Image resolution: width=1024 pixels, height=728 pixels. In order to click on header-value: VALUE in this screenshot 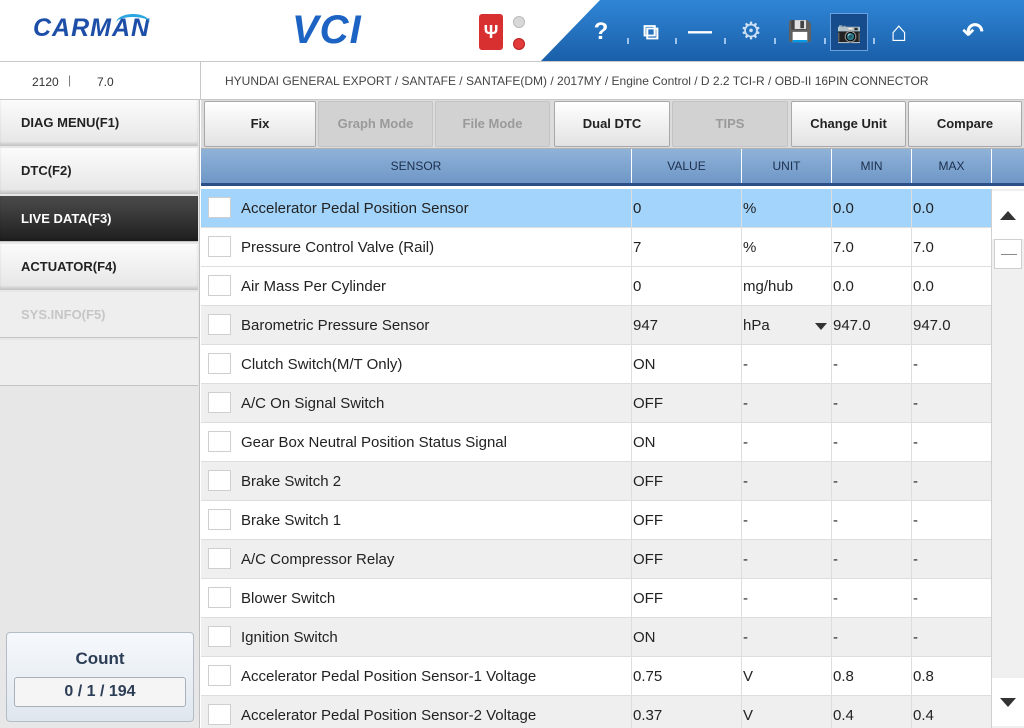, I will do `click(687, 166)`.